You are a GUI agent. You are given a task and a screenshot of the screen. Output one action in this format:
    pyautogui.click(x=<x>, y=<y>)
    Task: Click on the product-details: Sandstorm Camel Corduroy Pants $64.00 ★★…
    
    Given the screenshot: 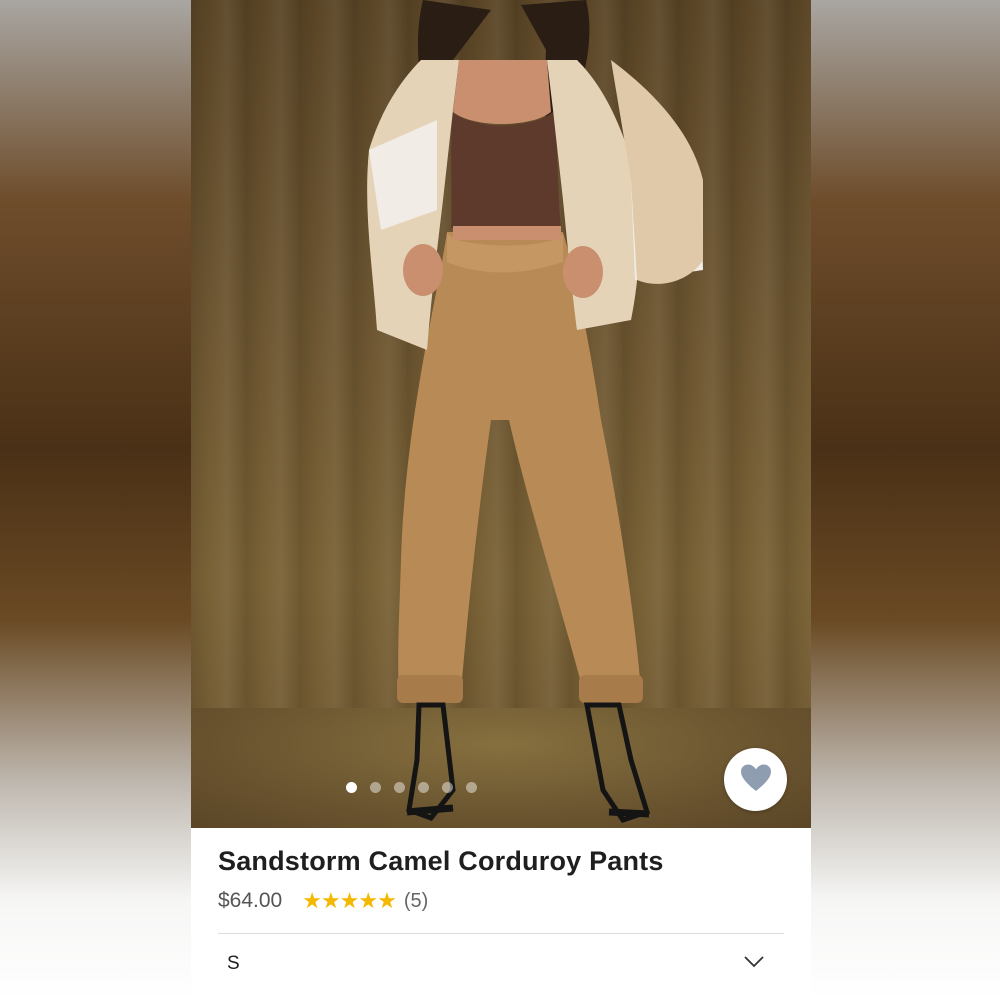 What is the action you would take?
    pyautogui.click(x=501, y=914)
    